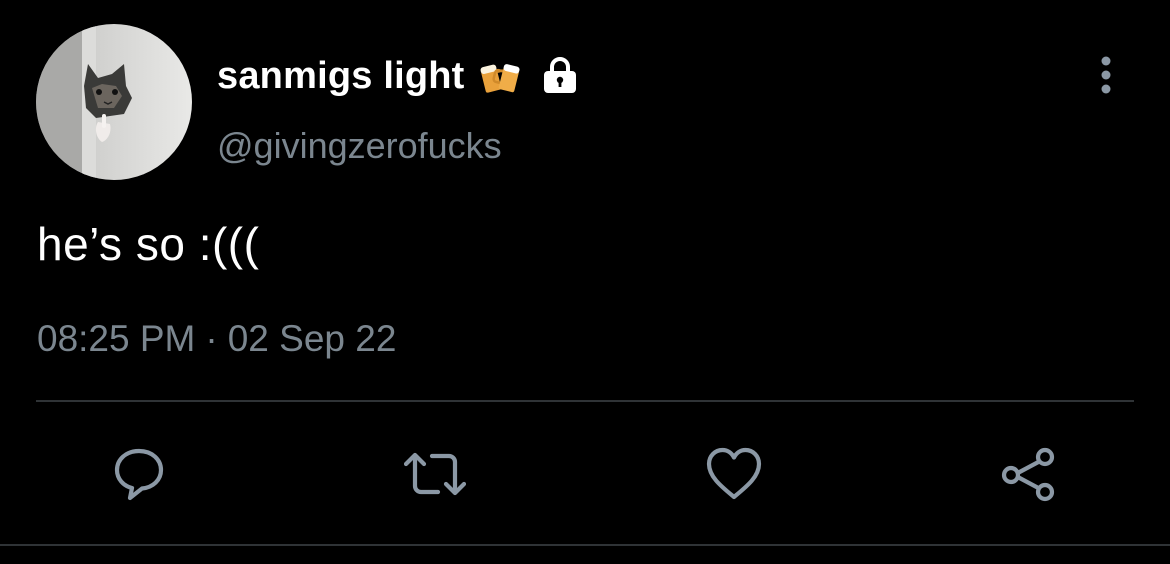 This screenshot has height=564, width=1170. Describe the element at coordinates (116, 338) in the screenshot. I see `tweet-time: 08:25 PM` at that location.